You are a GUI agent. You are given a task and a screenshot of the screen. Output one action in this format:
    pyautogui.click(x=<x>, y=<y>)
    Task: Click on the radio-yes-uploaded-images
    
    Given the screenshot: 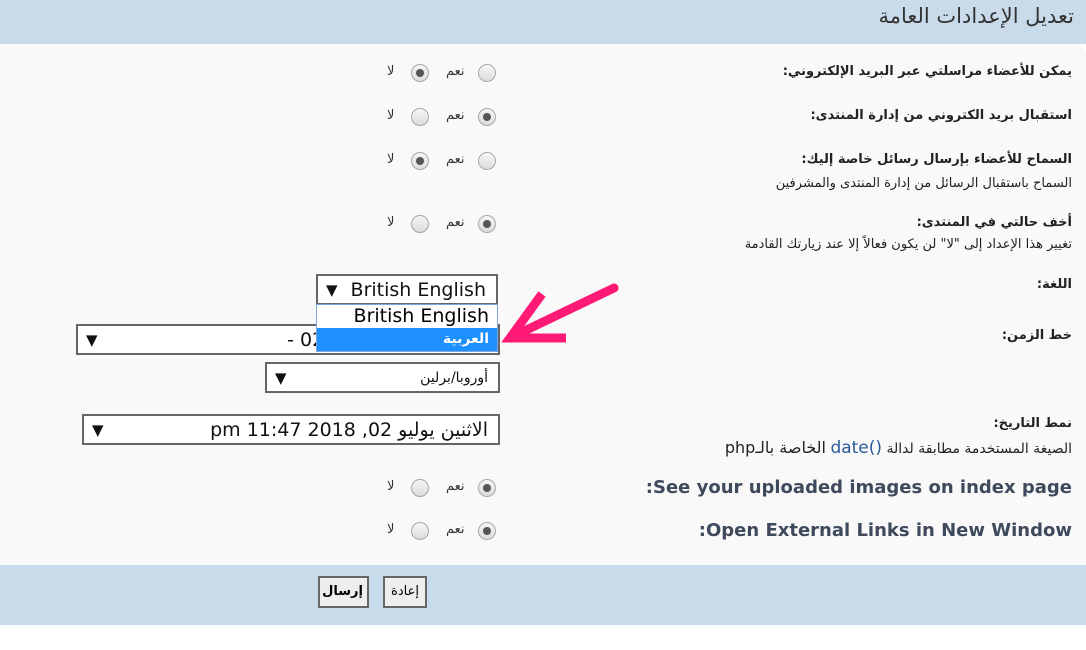 What is the action you would take?
    pyautogui.click(x=487, y=488)
    